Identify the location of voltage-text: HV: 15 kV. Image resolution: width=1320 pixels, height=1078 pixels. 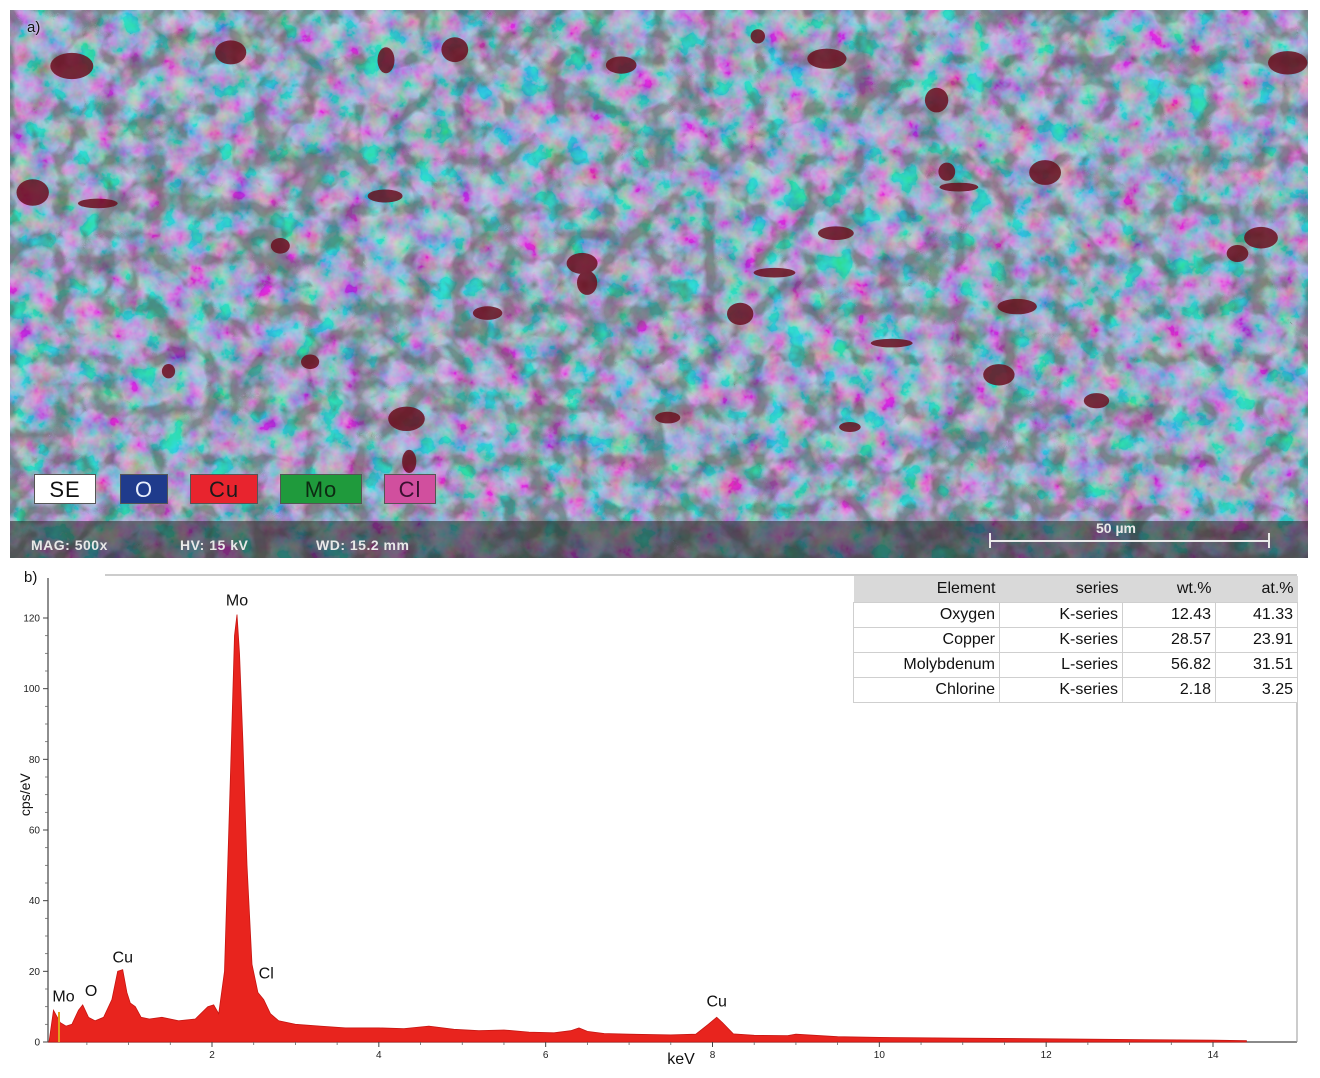
(214, 545).